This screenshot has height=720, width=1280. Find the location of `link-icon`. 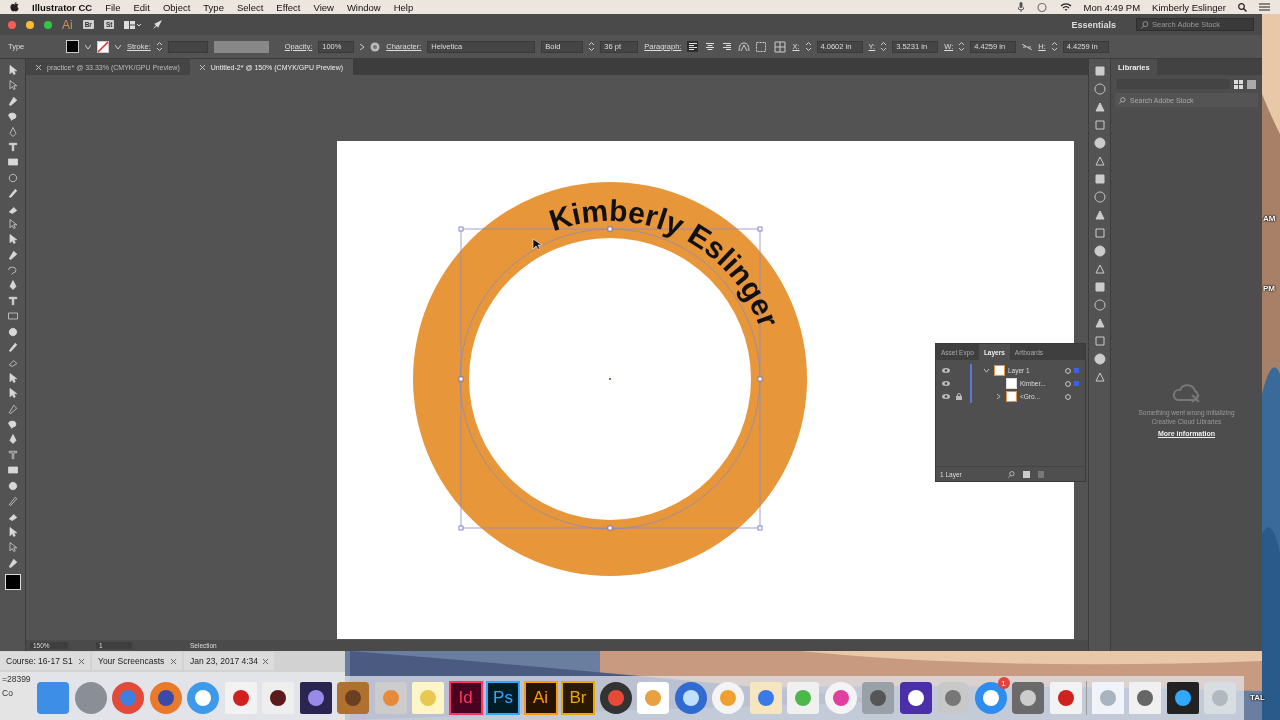

link-icon is located at coordinates (1027, 46).